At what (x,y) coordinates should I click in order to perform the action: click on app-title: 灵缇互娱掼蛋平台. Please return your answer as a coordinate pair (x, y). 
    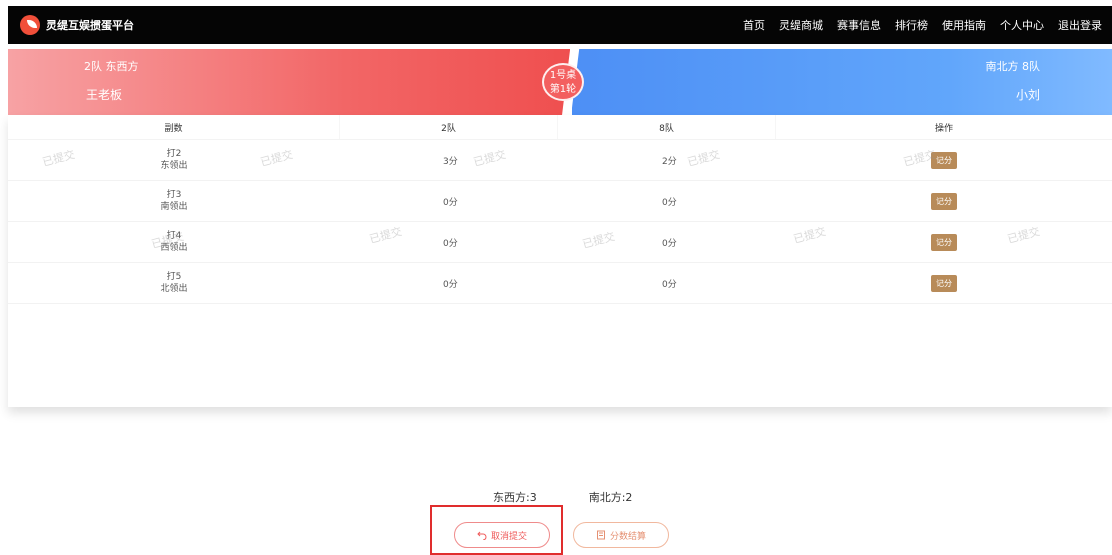
    Looking at the image, I should click on (90, 25).